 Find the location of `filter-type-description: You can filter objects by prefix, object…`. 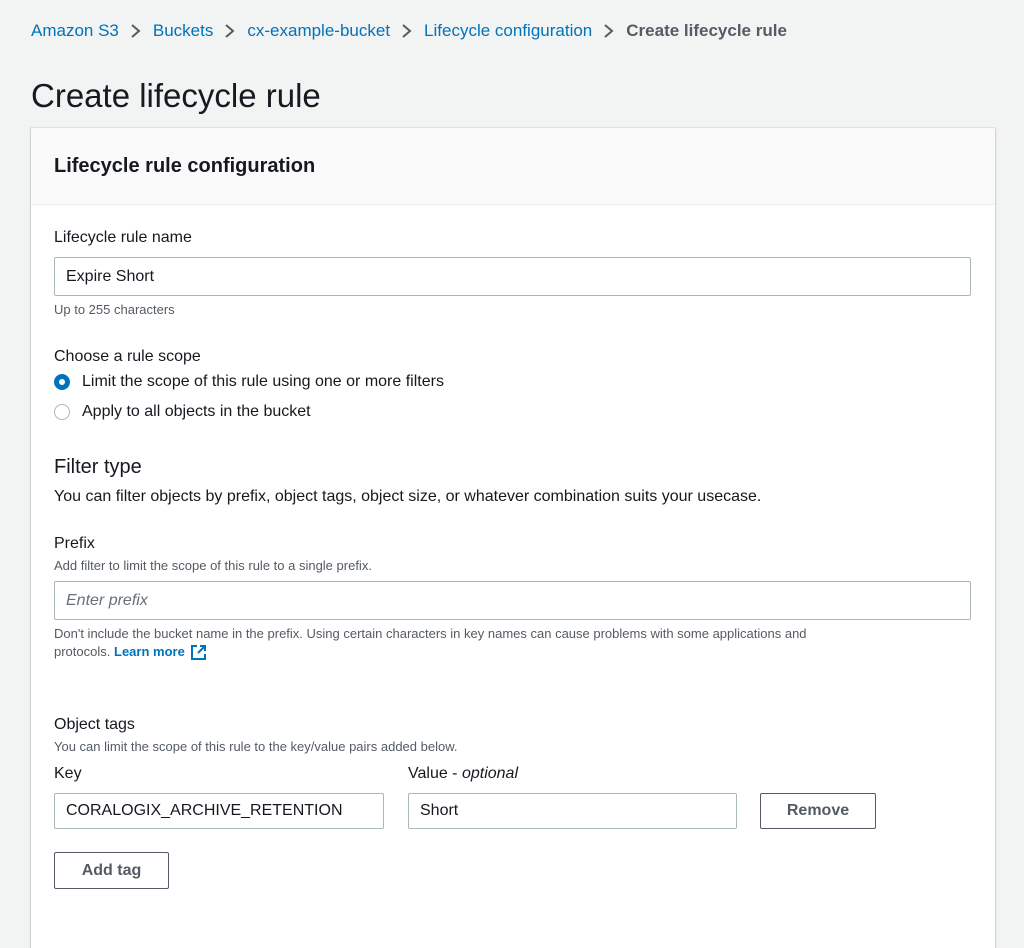

filter-type-description: You can filter objects by prefix, object… is located at coordinates (408, 496).